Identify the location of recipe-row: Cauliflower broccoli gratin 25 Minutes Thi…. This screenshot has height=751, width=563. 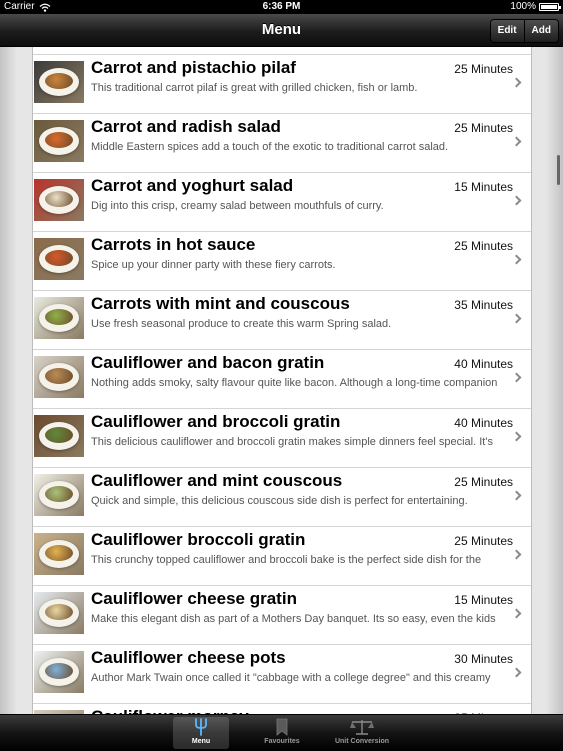
(282, 556).